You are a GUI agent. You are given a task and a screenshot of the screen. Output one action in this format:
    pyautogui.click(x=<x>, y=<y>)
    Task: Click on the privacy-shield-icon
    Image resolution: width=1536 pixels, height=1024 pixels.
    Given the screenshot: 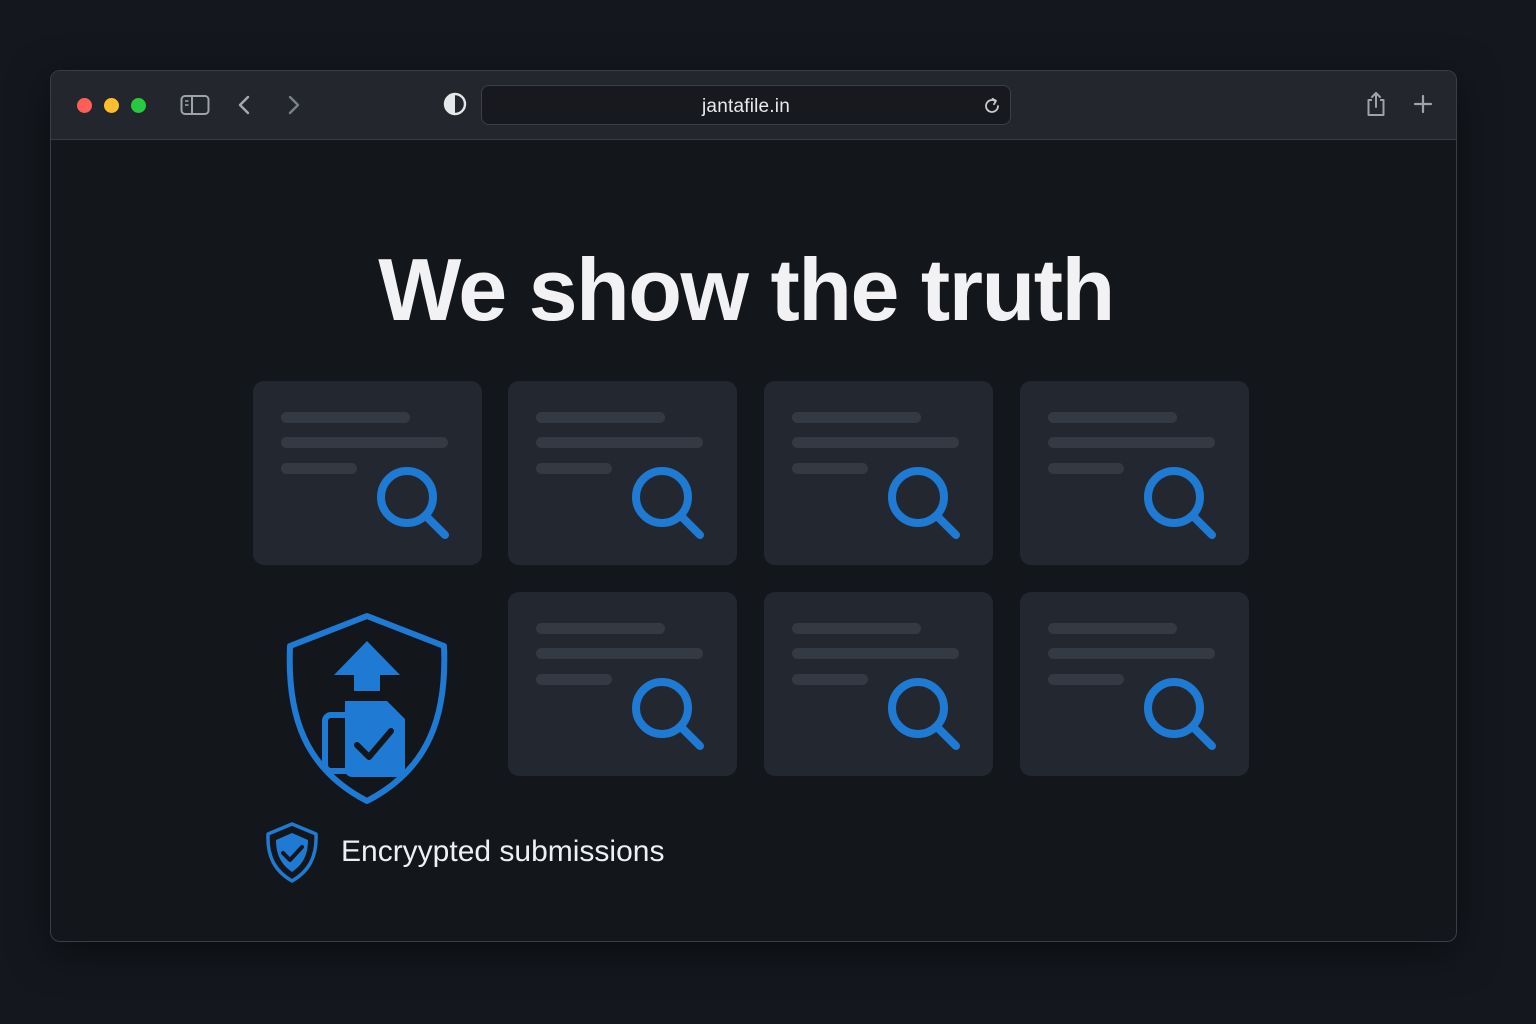 What is the action you would take?
    pyautogui.click(x=455, y=104)
    